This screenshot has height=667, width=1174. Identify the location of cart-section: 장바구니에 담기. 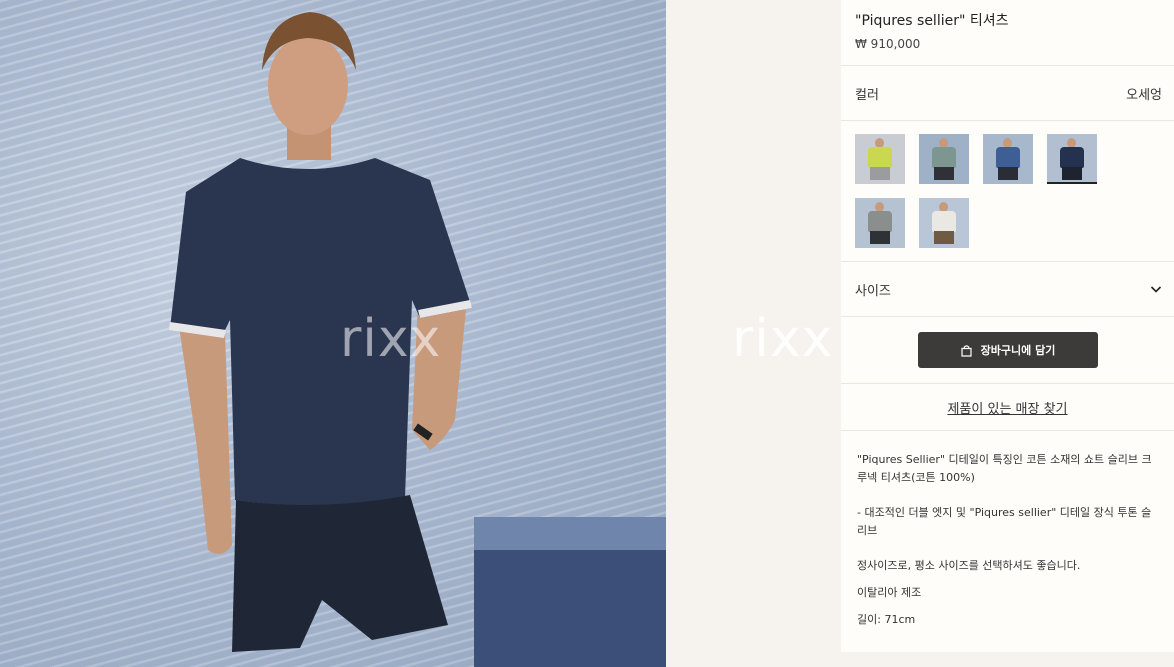
(1007, 350).